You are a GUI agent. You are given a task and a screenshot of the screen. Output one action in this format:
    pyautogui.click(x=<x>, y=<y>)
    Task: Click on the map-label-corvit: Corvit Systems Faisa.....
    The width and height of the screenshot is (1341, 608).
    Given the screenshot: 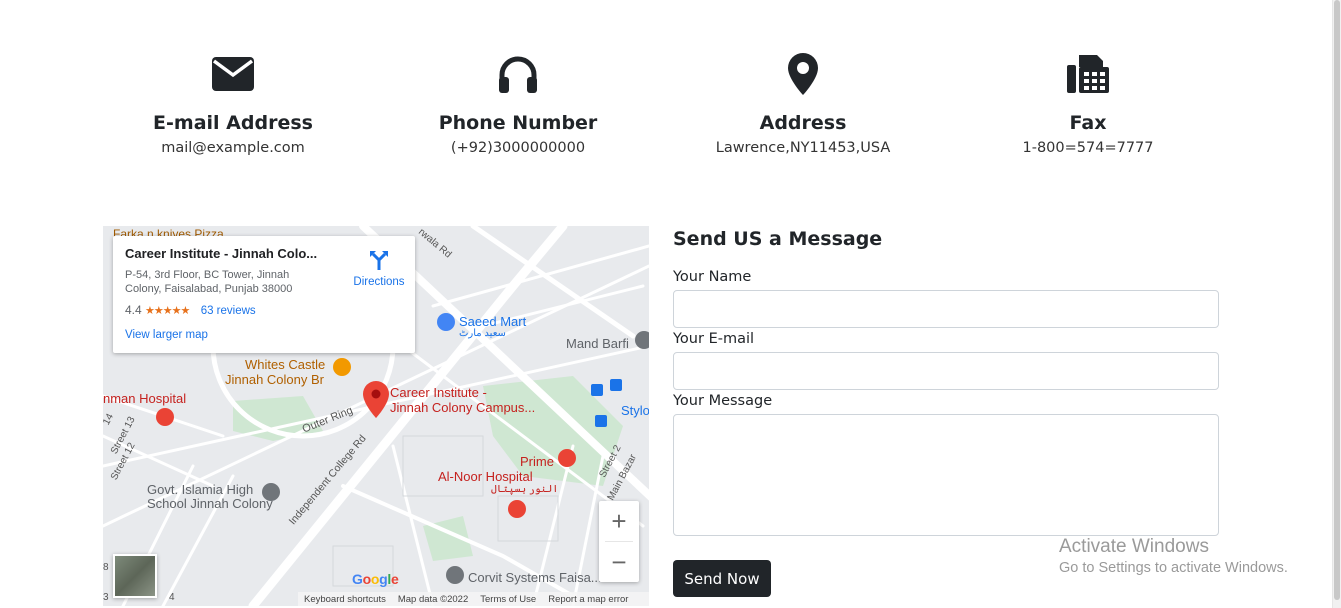 What is the action you would take?
    pyautogui.click(x=538, y=577)
    